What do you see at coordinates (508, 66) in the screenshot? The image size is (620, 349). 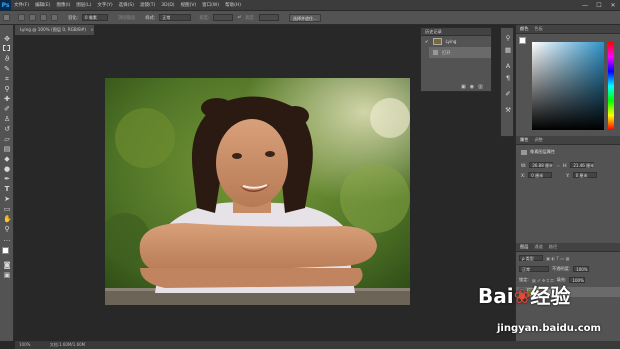 I see `character-panel-icon: A` at bounding box center [508, 66].